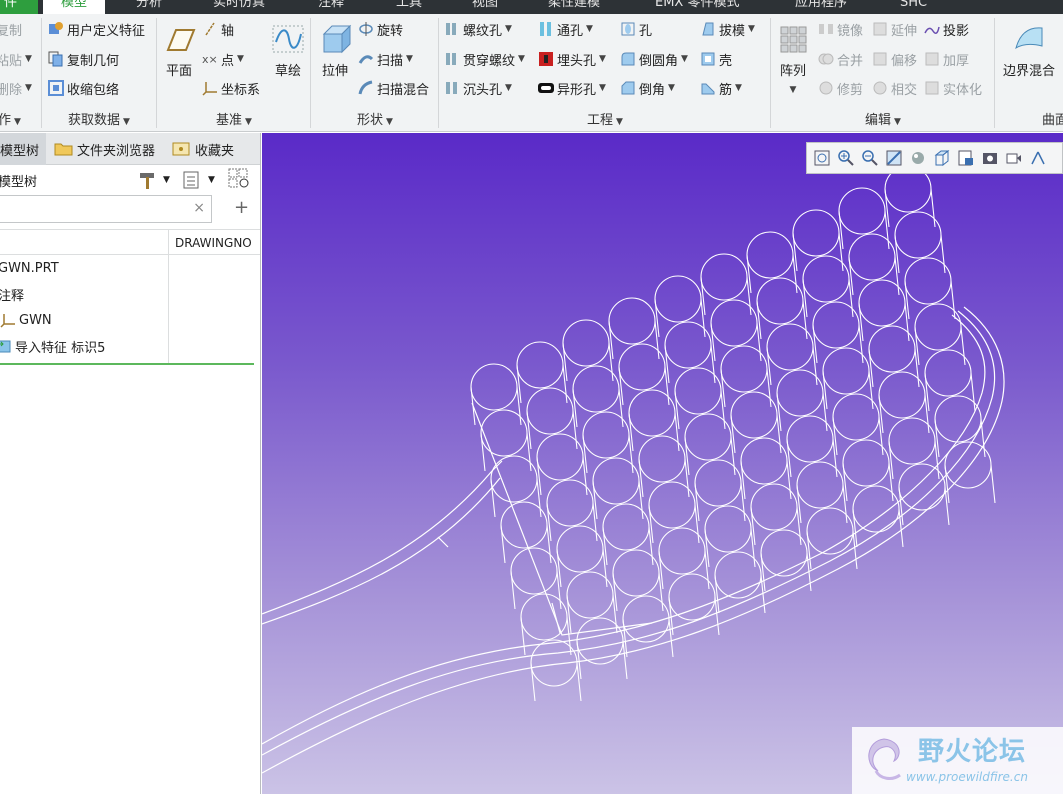  What do you see at coordinates (148, 182) in the screenshot?
I see `settings-hammer-icon` at bounding box center [148, 182].